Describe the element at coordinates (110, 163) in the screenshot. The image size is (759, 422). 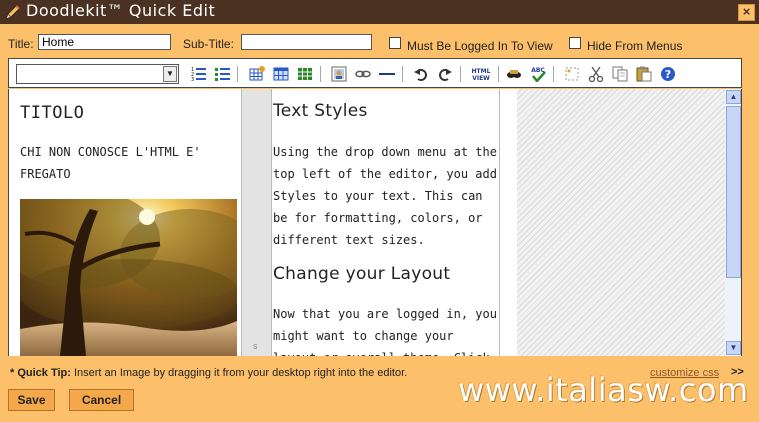
I see `left-paragraph: CHI NON CONOSCE L'HTML E' FREGATO` at that location.